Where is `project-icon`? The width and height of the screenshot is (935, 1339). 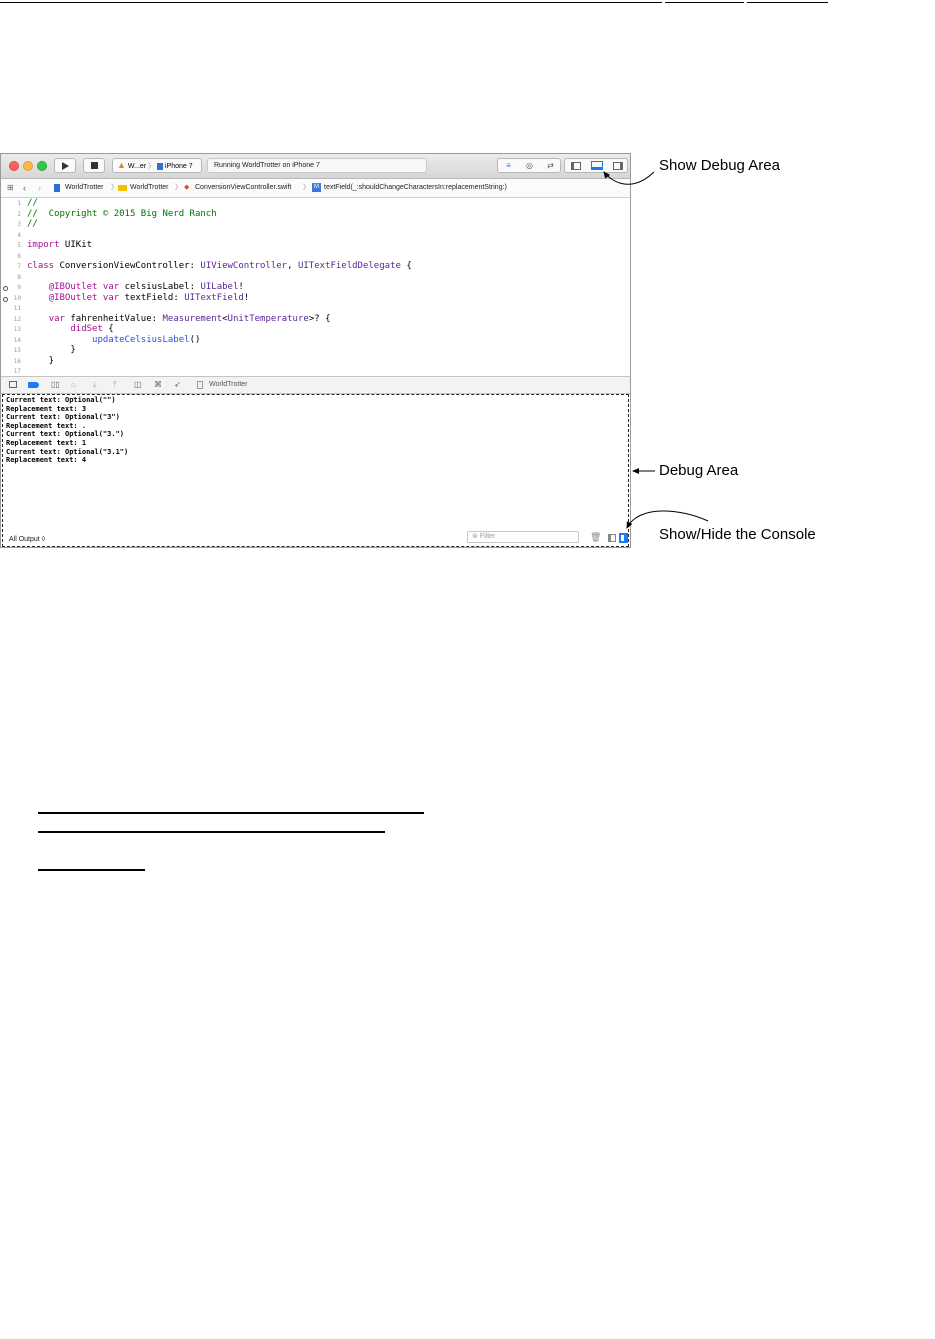
project-icon is located at coordinates (57, 188).